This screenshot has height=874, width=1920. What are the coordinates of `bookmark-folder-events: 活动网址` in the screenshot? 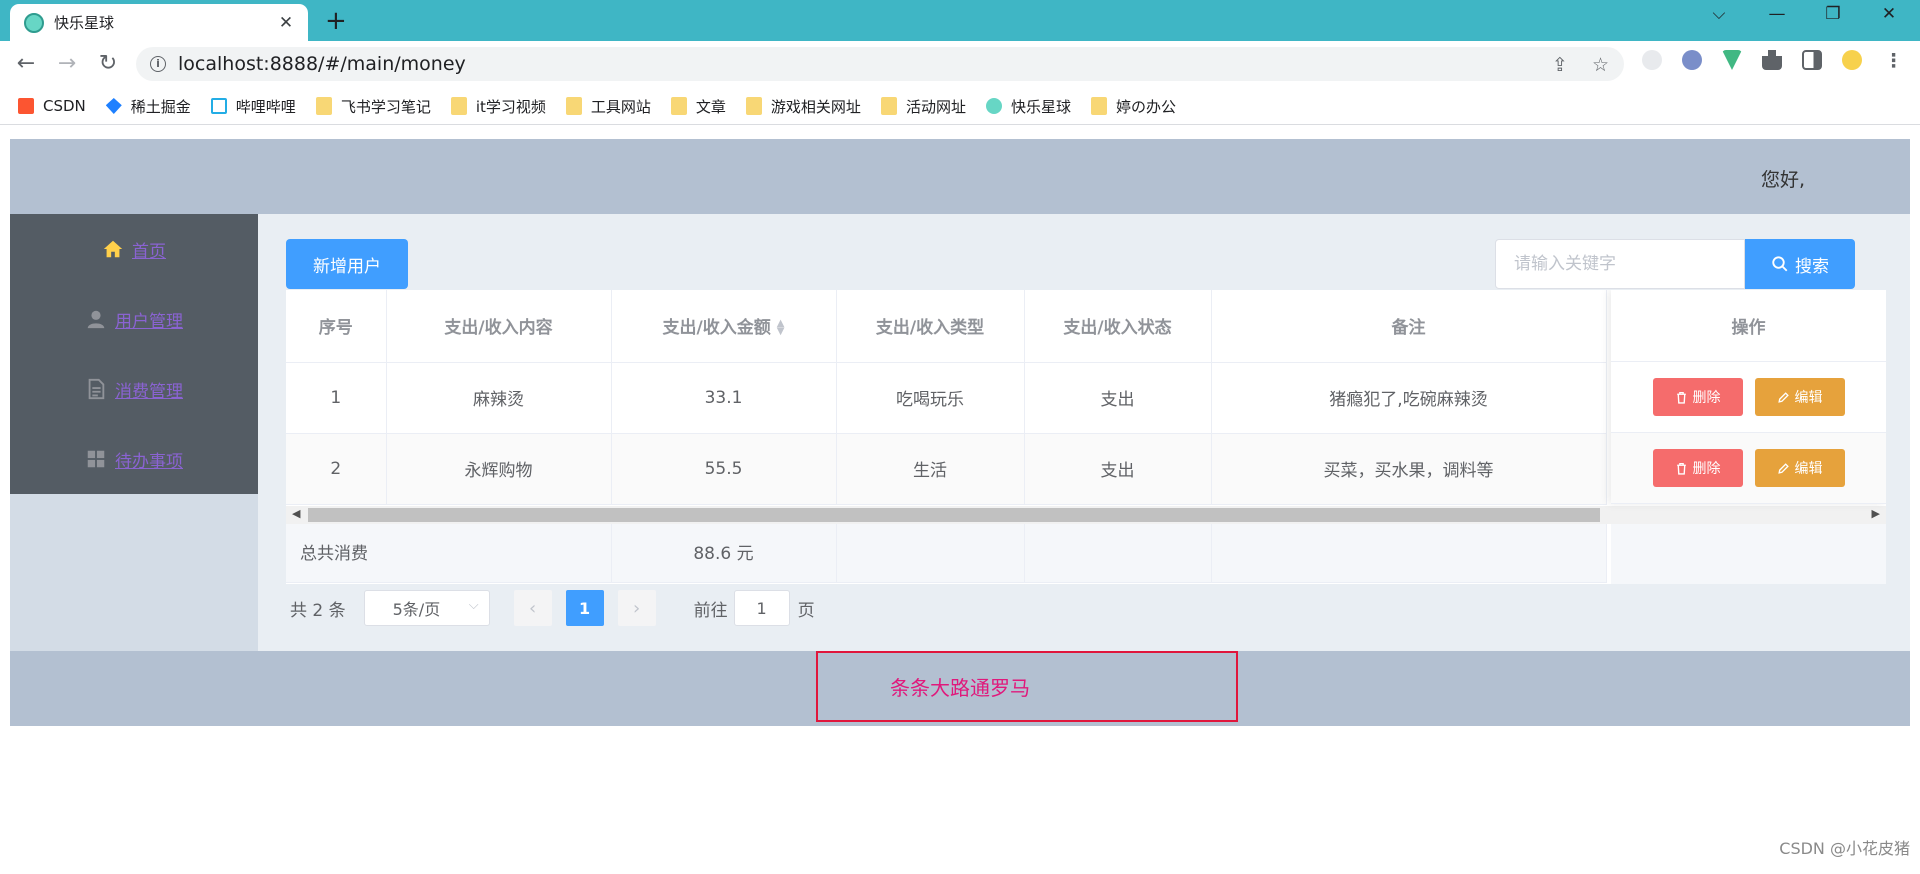 It's located at (923, 106).